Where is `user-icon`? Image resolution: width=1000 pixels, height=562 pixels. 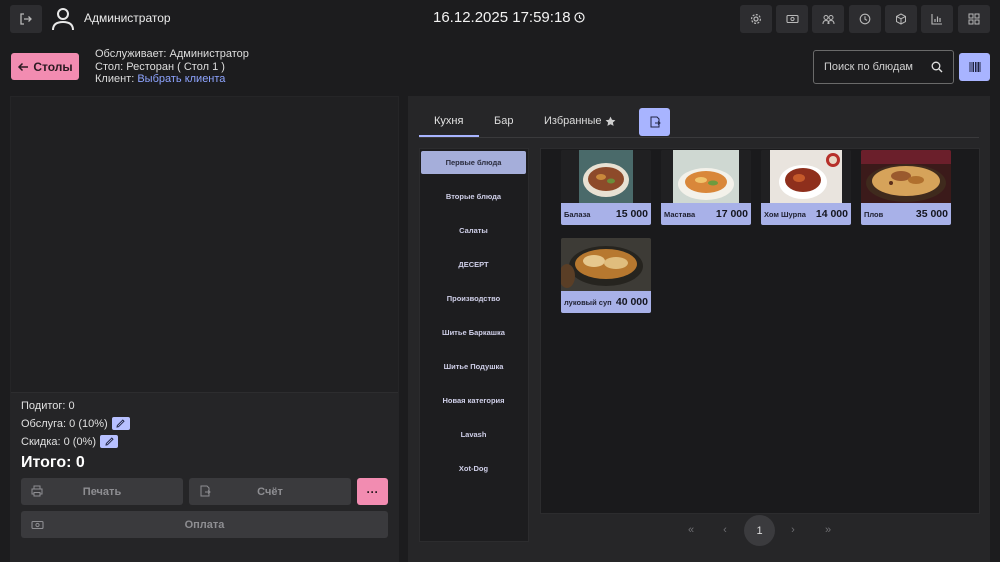
user-icon is located at coordinates (63, 19).